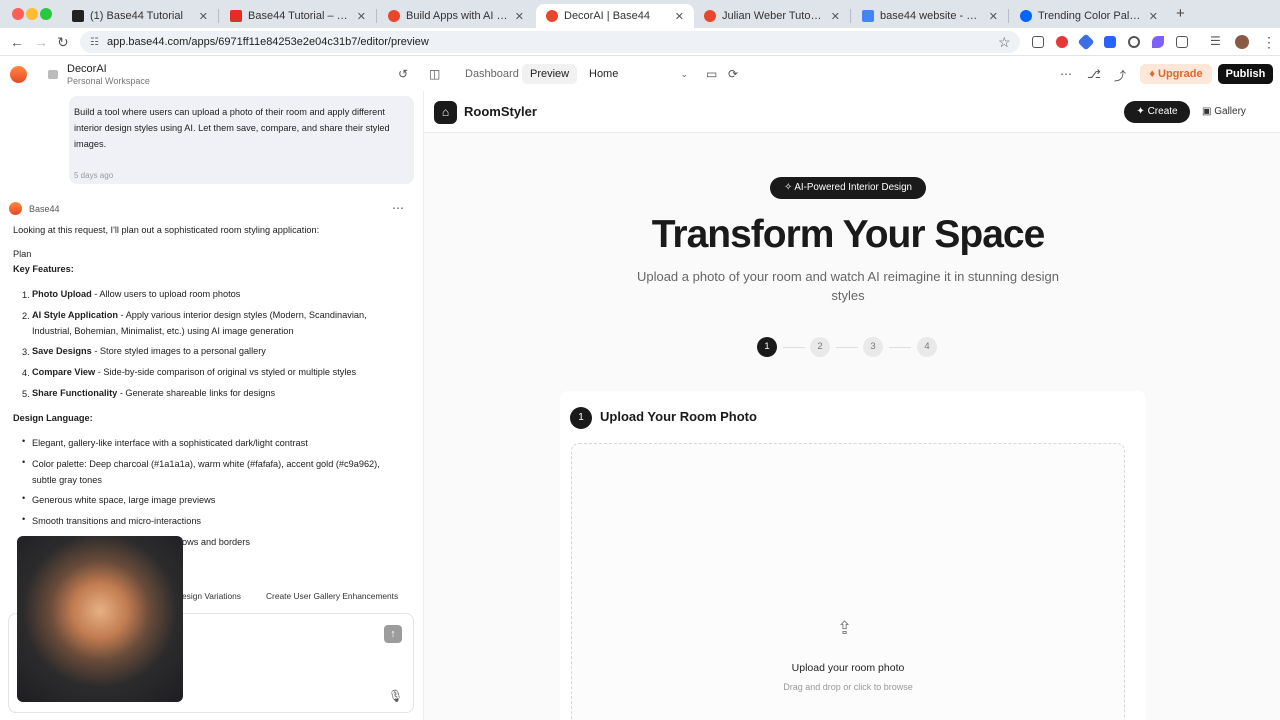  What do you see at coordinates (848, 668) in the screenshot?
I see `upload-title: Upload your room photo` at bounding box center [848, 668].